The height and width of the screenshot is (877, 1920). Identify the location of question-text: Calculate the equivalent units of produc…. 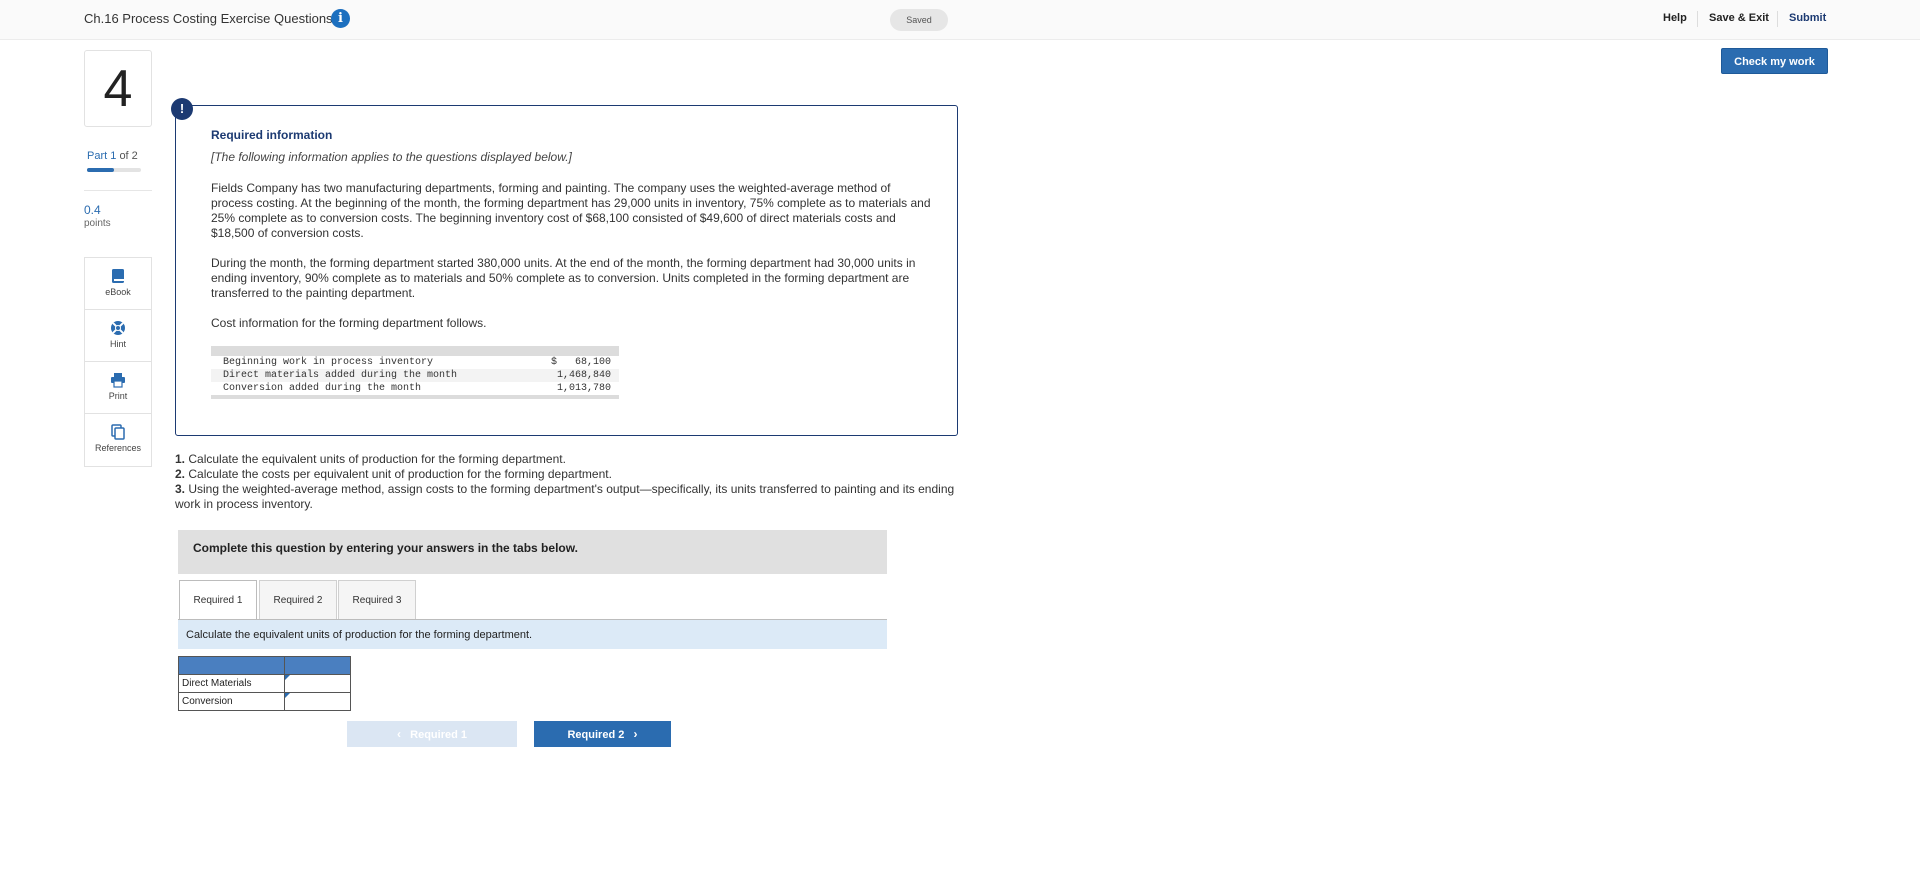
(375, 459).